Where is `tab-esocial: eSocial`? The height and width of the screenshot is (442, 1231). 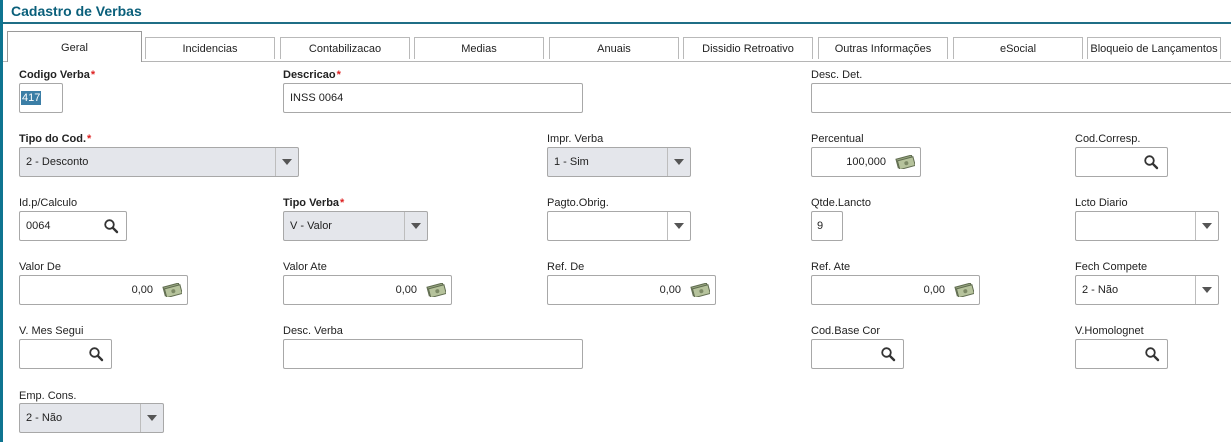 tab-esocial: eSocial is located at coordinates (1018, 48).